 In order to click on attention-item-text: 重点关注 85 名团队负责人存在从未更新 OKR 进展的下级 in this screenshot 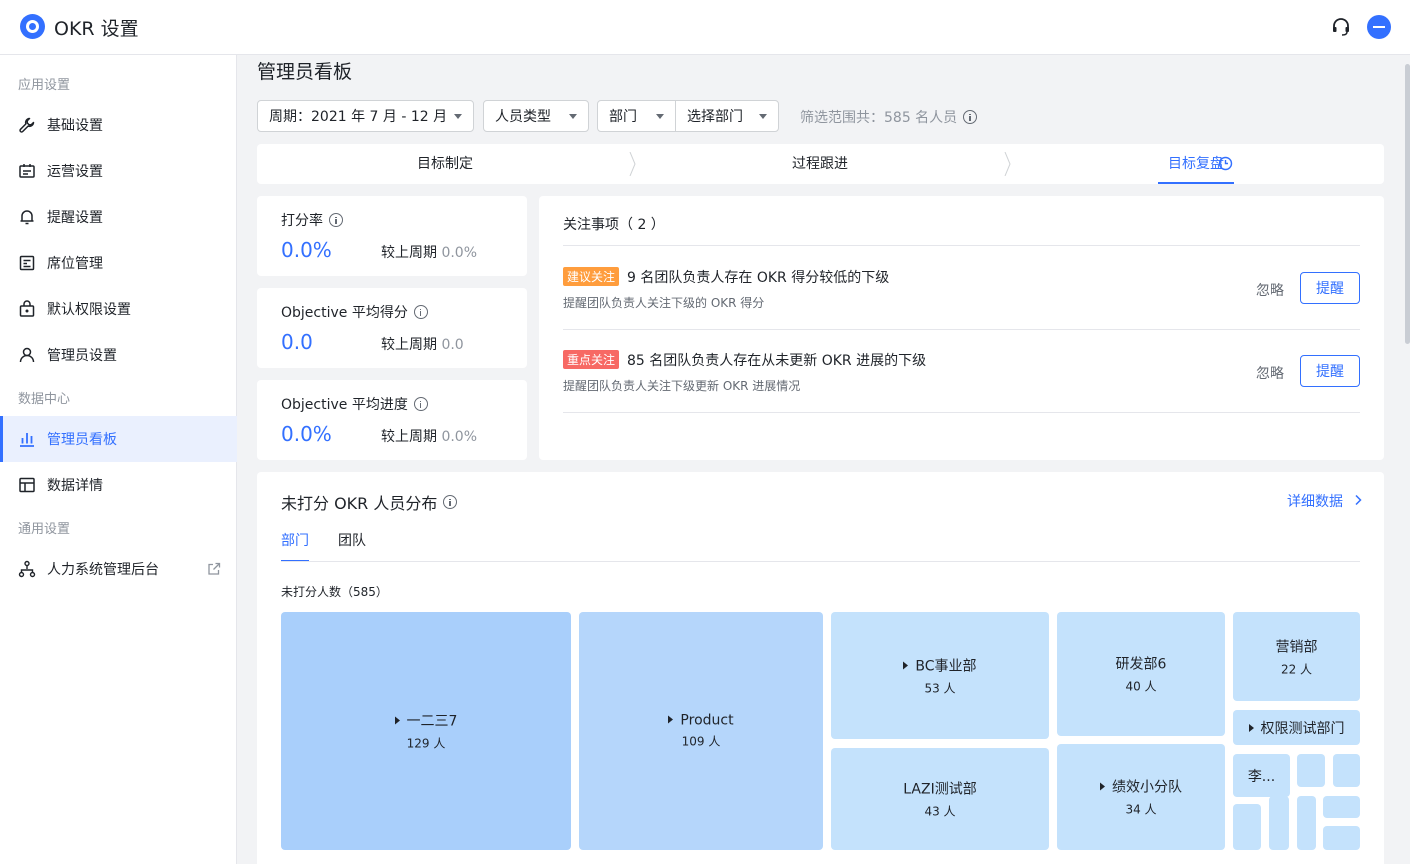, I will do `click(744, 360)`.